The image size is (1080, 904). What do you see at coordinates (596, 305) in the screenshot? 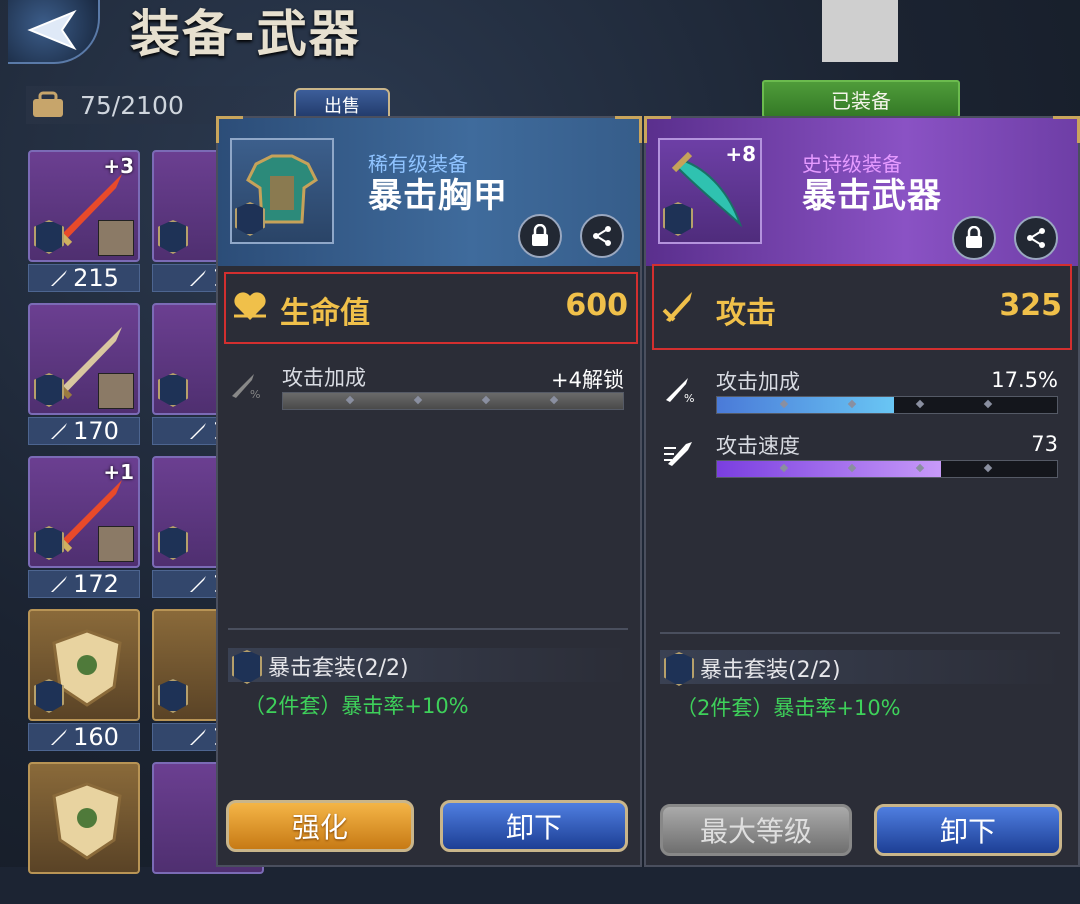
I see `main-stat-value: 600` at bounding box center [596, 305].